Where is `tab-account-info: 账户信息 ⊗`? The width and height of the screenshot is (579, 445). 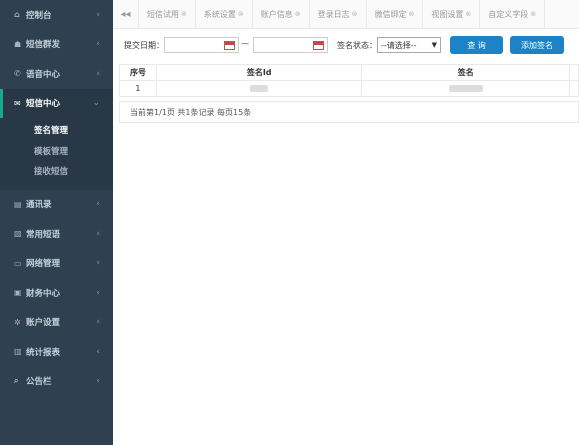
tab-account-info: 账户信息 ⊗ is located at coordinates (281, 14).